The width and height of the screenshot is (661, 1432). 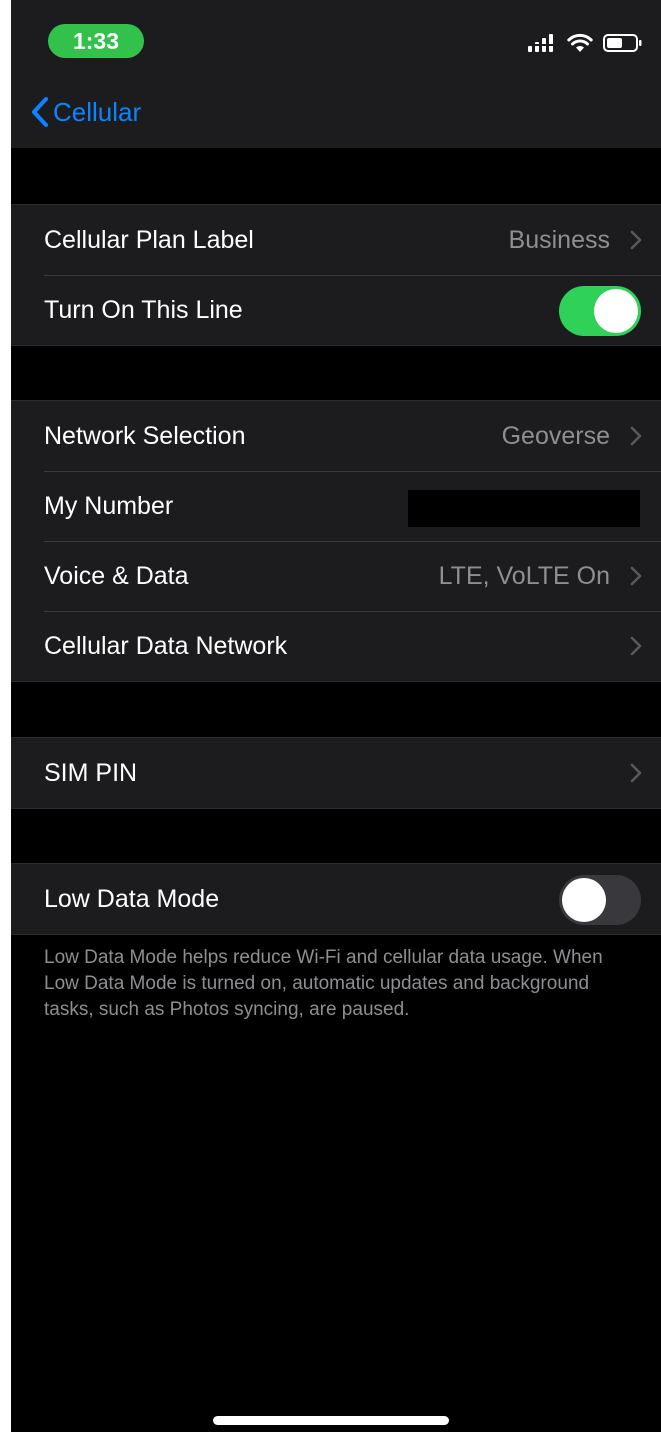 What do you see at coordinates (145, 435) in the screenshot?
I see `row-label: Network Selection` at bounding box center [145, 435].